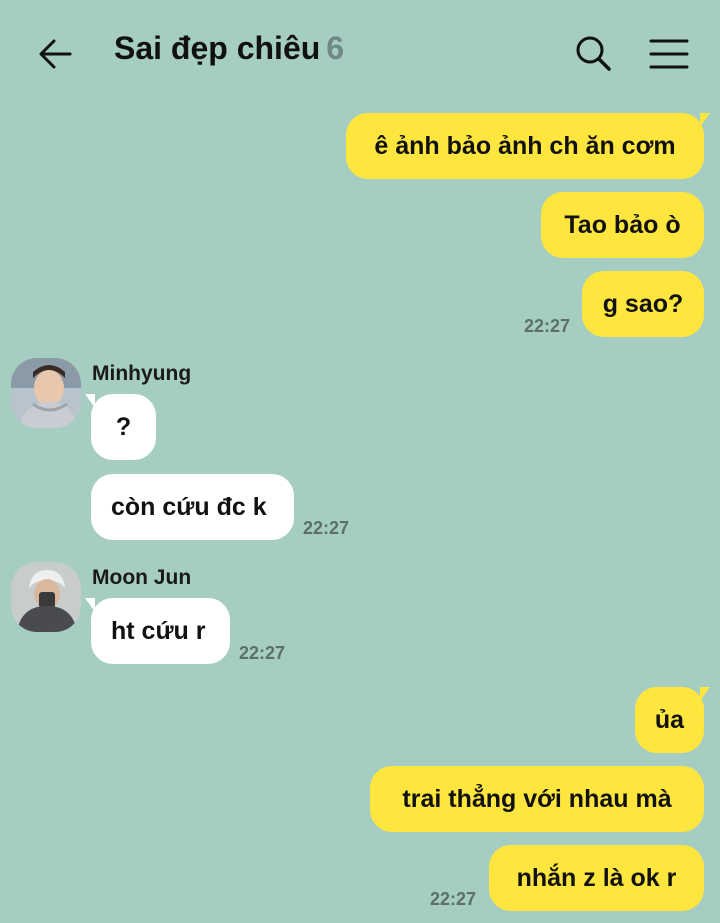  I want to click on message-text: ê ảnh bảo ảnh ch ăn cơm, so click(525, 145).